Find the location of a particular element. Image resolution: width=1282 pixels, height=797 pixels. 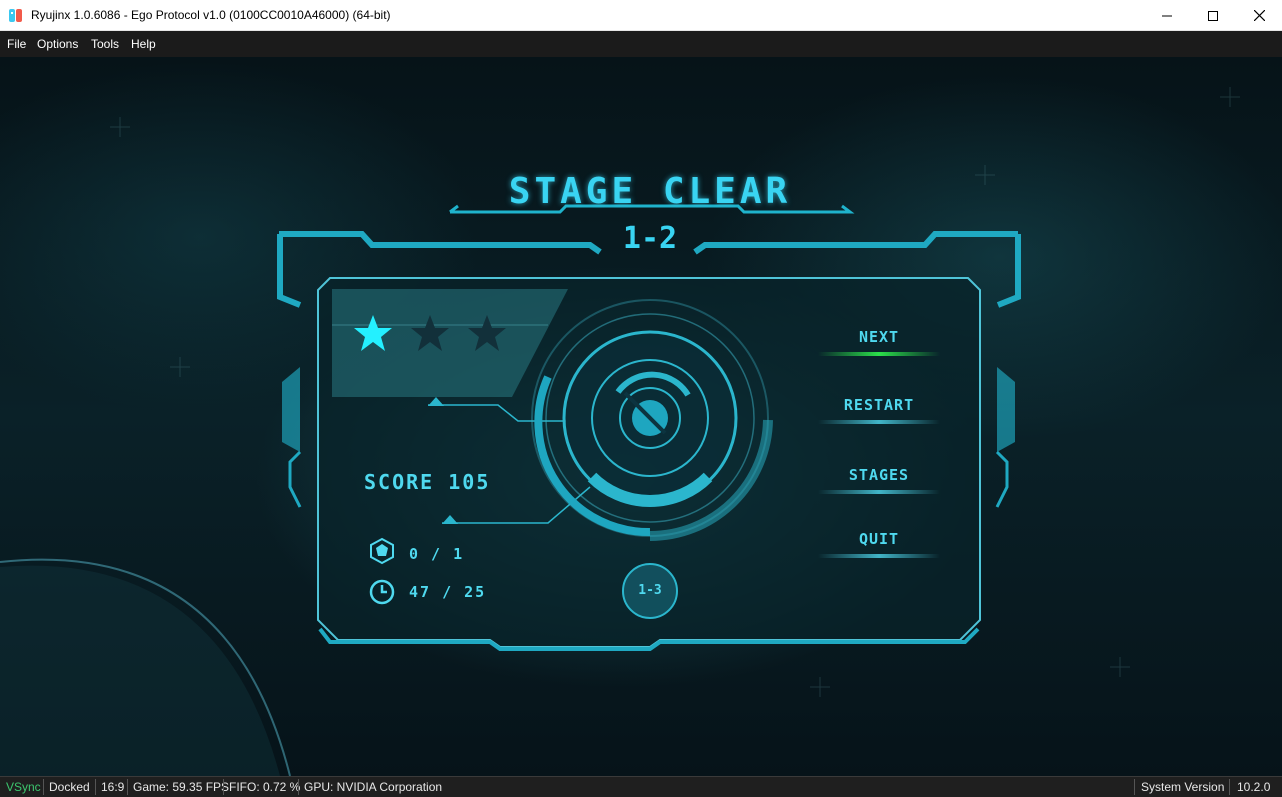

next-level-badge: 1-3 is located at coordinates (650, 591).